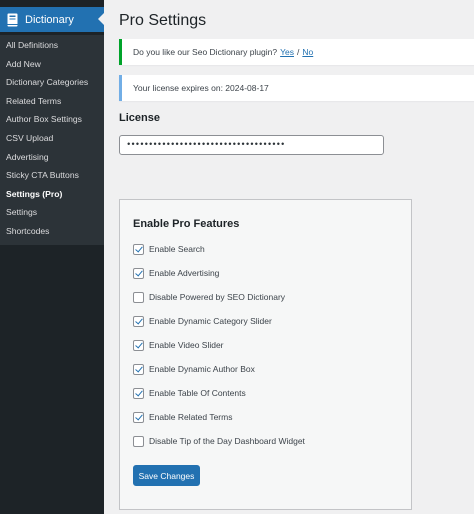 Image resolution: width=474 pixels, height=514 pixels. What do you see at coordinates (52, 101) in the screenshot?
I see `sidebar-item-related-terms: Related Terms` at bounding box center [52, 101].